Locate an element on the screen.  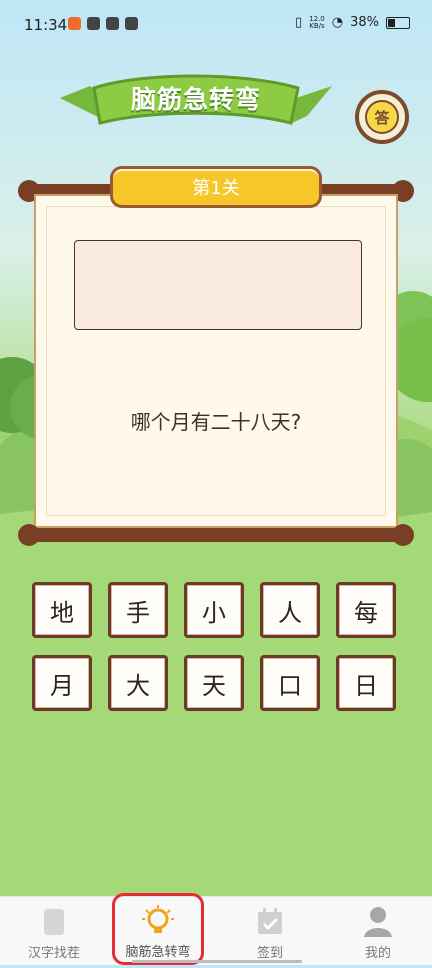
battery-icon is located at coordinates (398, 22).